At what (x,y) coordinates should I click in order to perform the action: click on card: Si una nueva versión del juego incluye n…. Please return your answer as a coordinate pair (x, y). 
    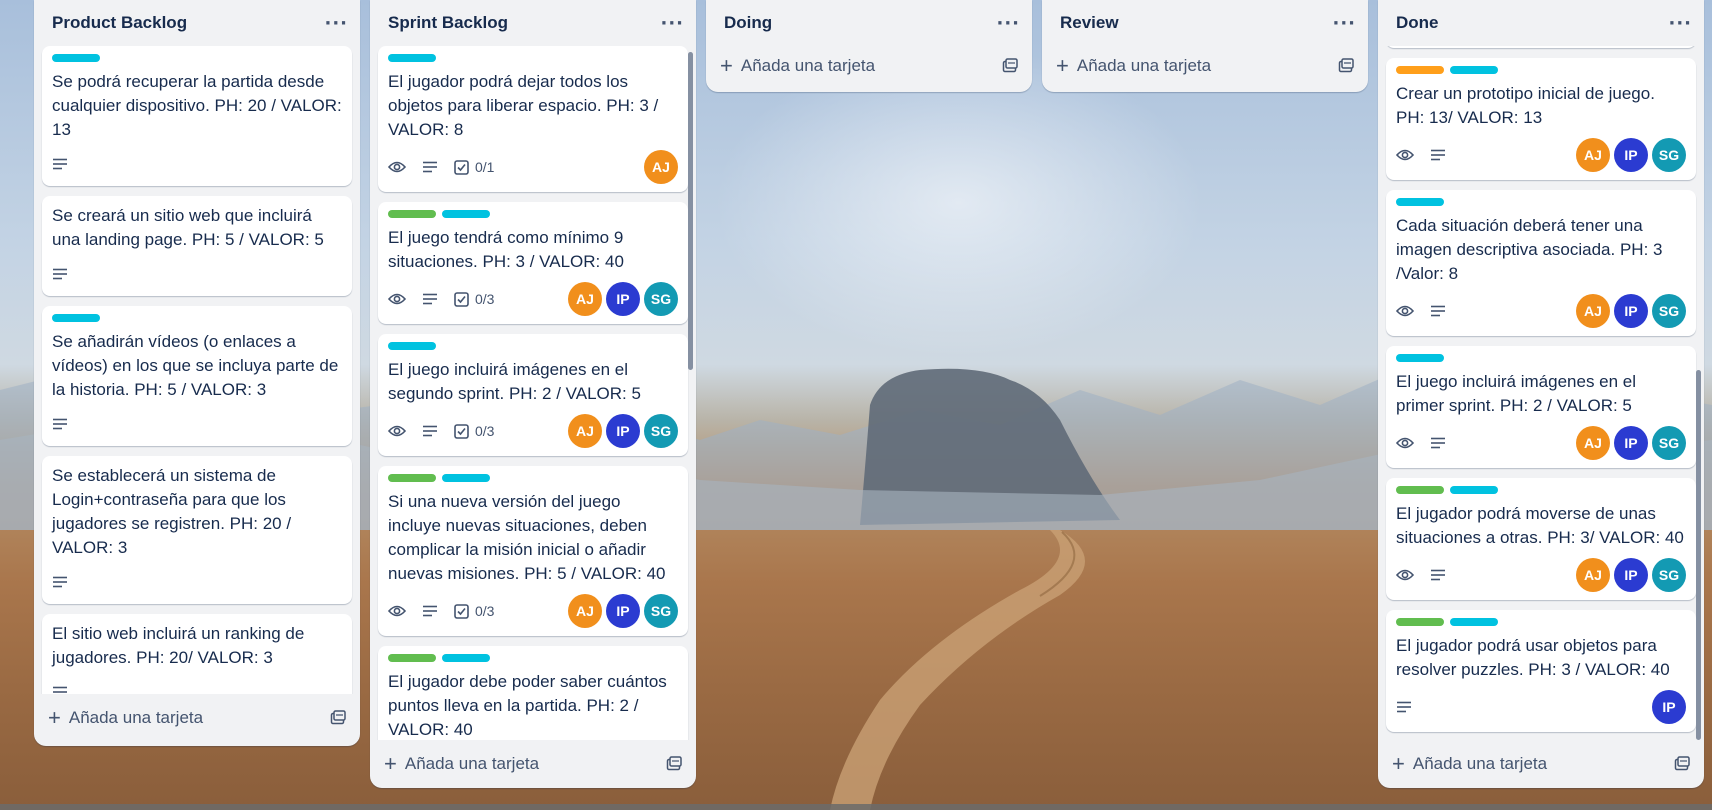
    Looking at the image, I should click on (533, 551).